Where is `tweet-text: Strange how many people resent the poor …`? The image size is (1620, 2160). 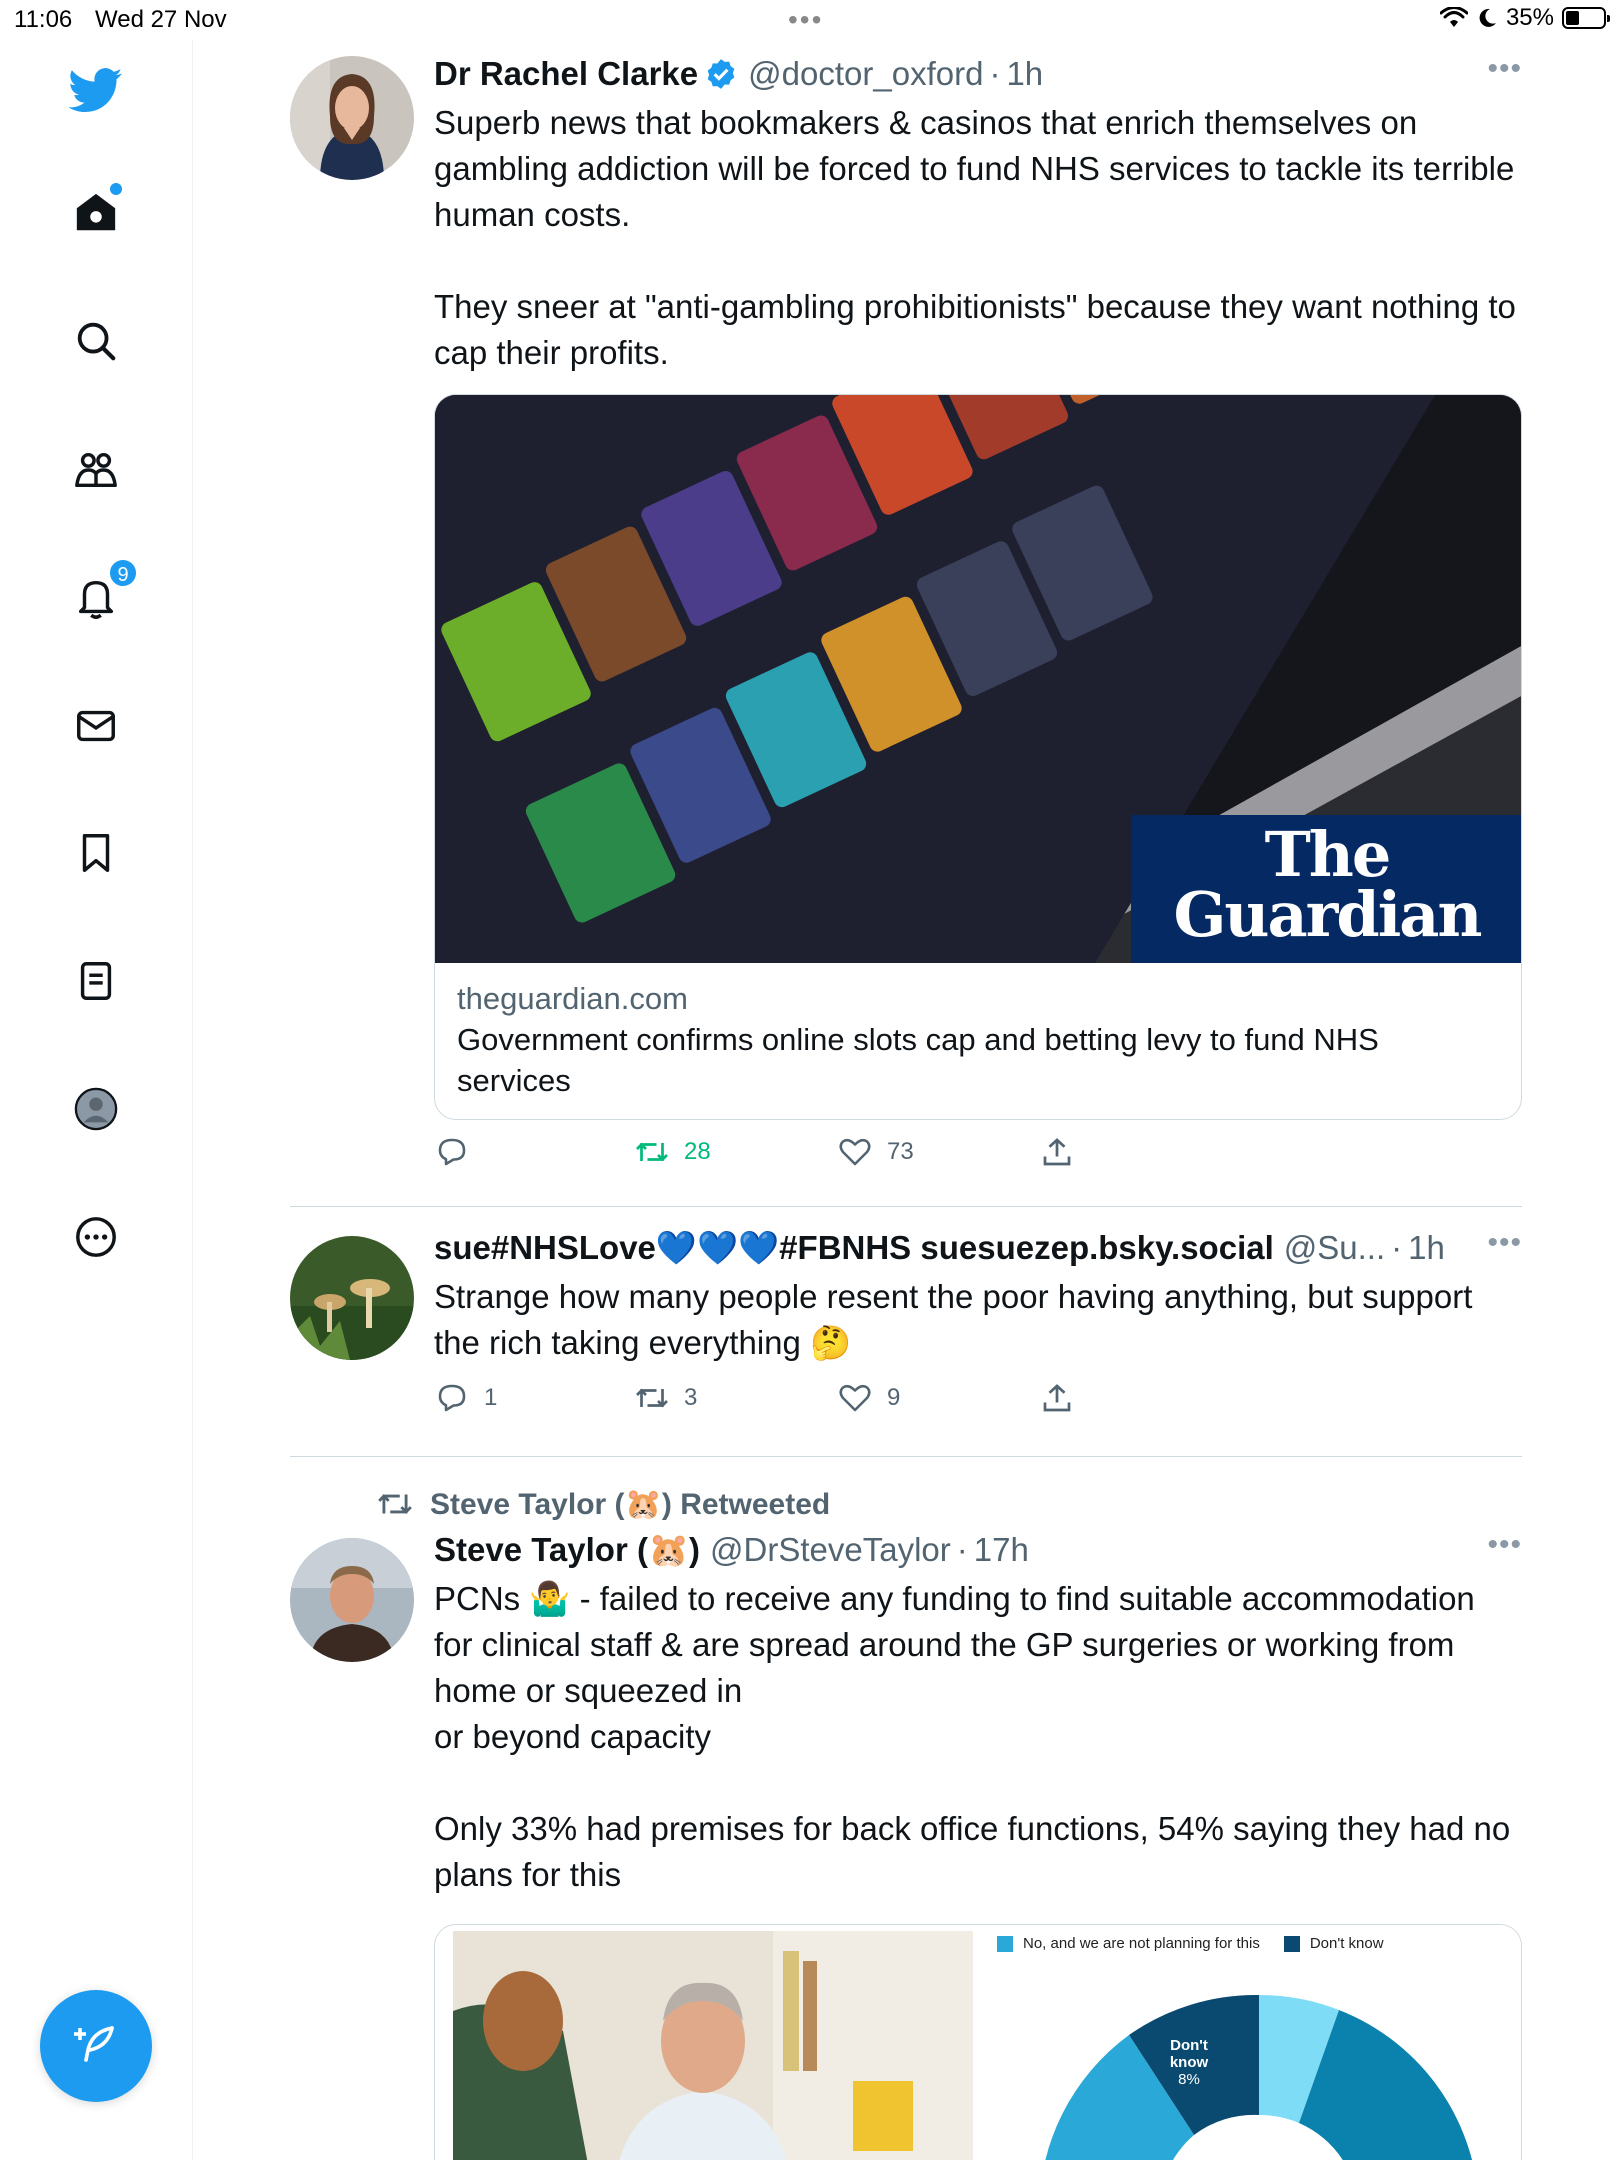 tweet-text: Strange how many people resent the poor … is located at coordinates (958, 1319).